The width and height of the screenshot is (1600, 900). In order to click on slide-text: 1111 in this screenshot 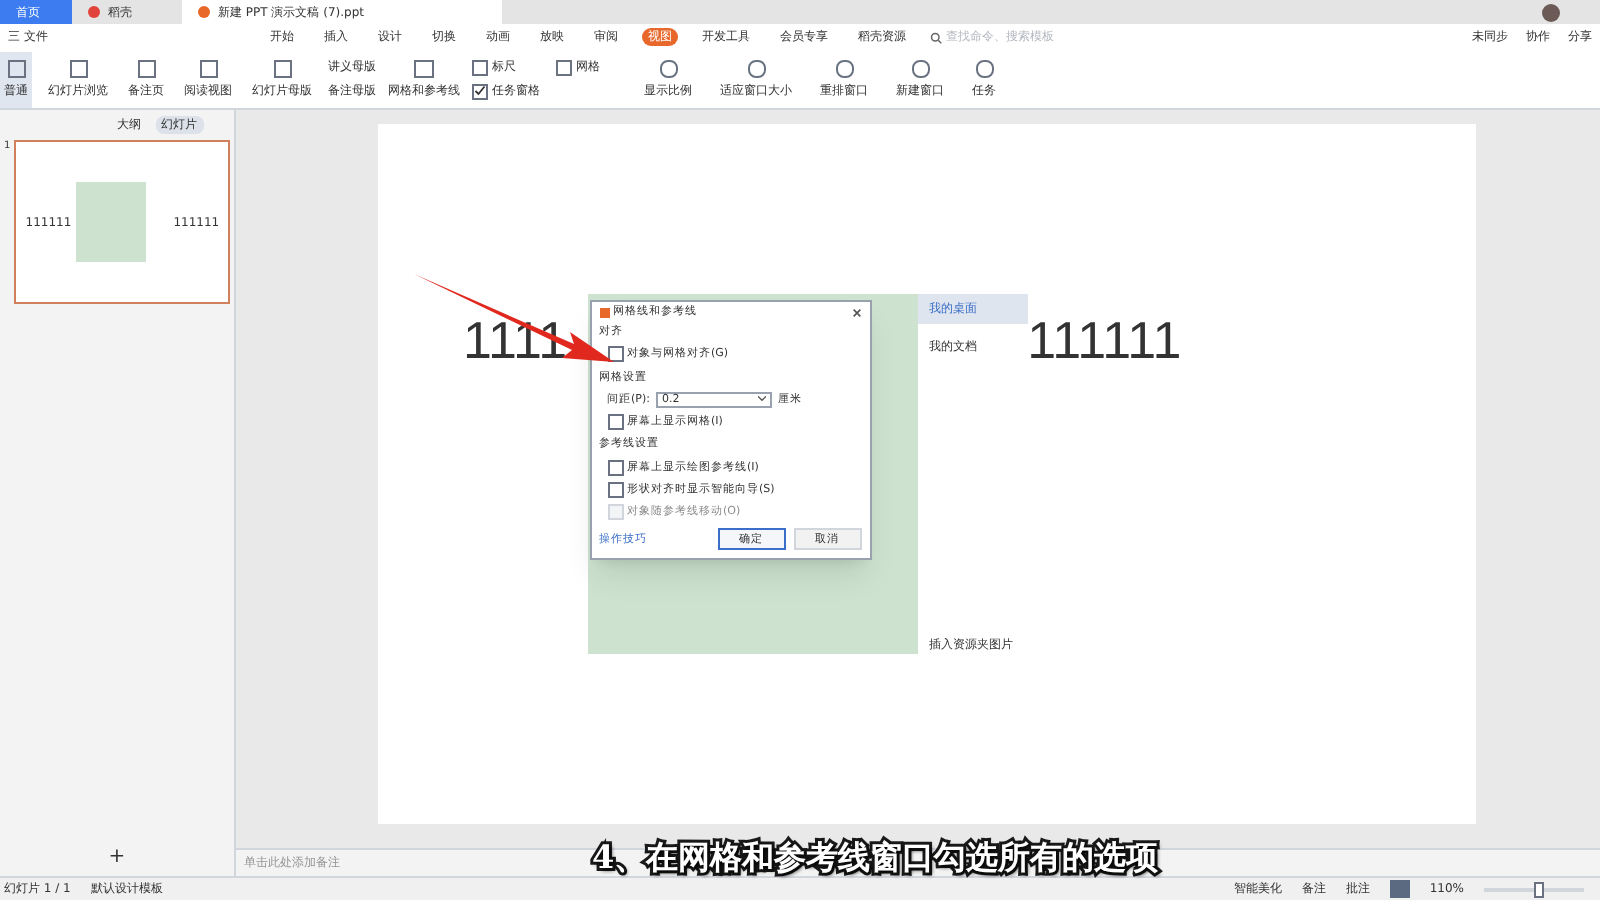, I will do `click(515, 340)`.